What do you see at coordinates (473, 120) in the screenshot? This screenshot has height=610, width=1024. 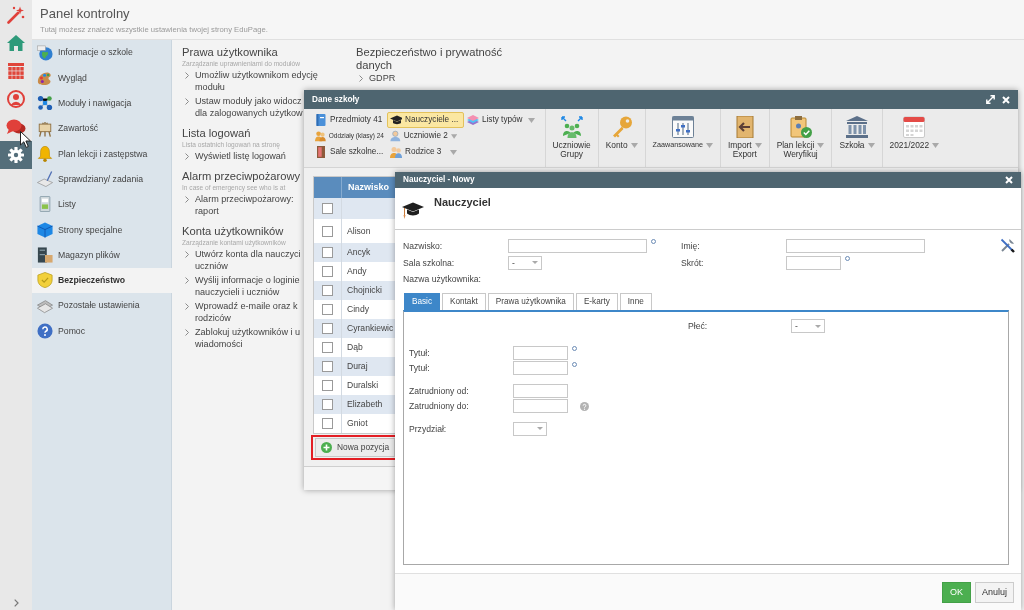 I see `layers-icon` at bounding box center [473, 120].